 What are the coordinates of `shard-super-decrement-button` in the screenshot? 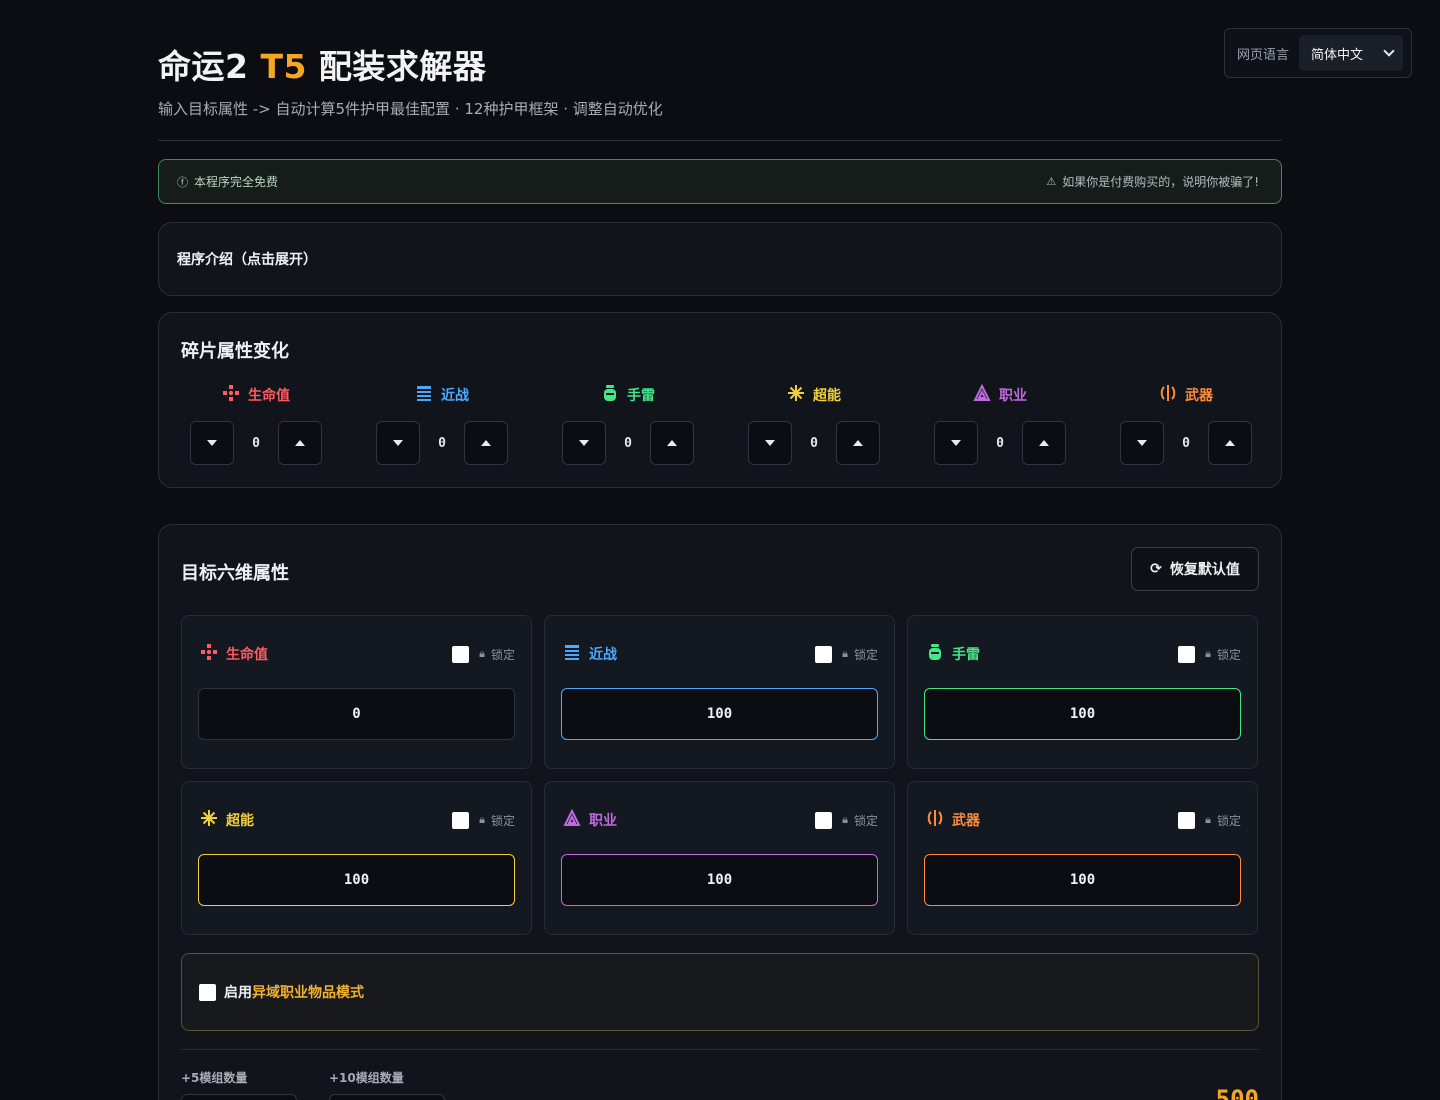 It's located at (770, 443).